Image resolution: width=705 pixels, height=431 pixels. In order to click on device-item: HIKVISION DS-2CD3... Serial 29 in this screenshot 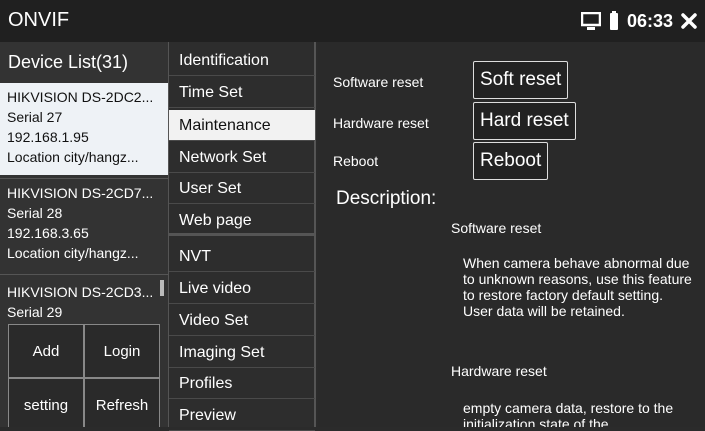, I will do `click(84, 302)`.